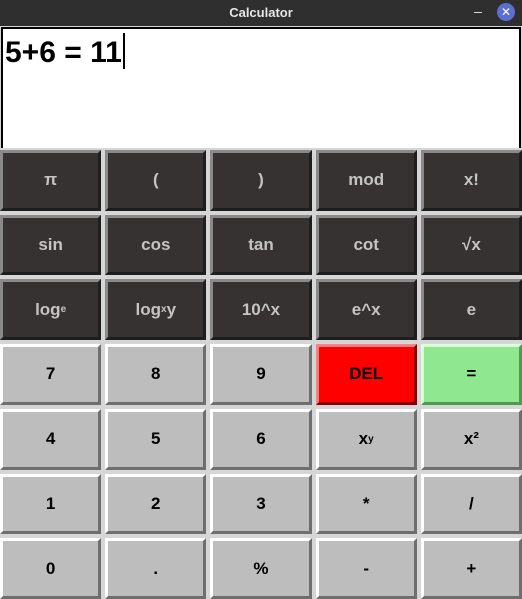 The width and height of the screenshot is (522, 599). I want to click on cos-button: cos, so click(156, 245).